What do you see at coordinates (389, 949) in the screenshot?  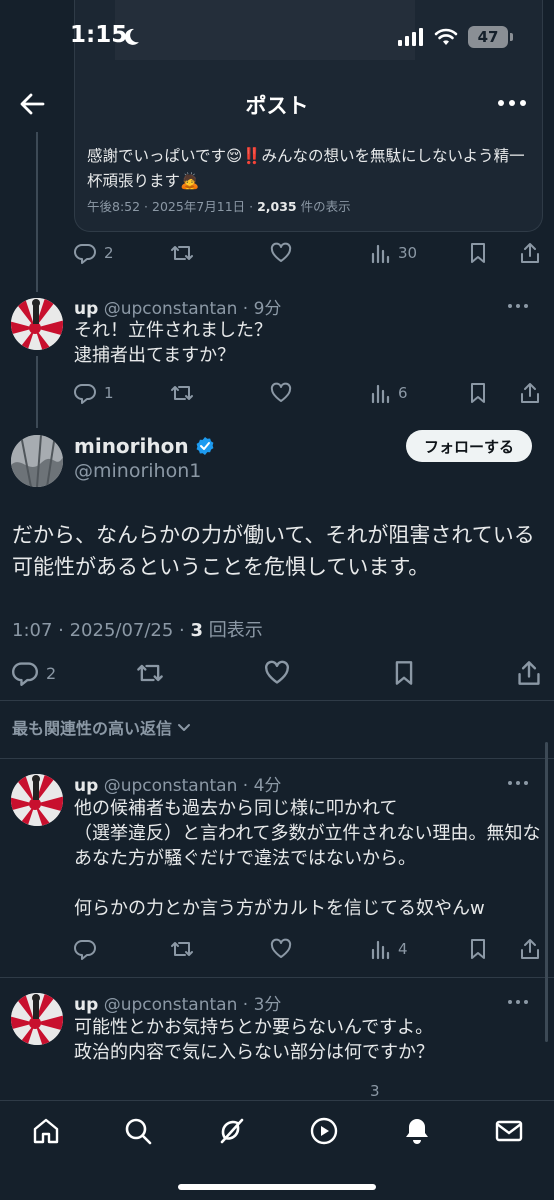 I see `views-button: 4` at bounding box center [389, 949].